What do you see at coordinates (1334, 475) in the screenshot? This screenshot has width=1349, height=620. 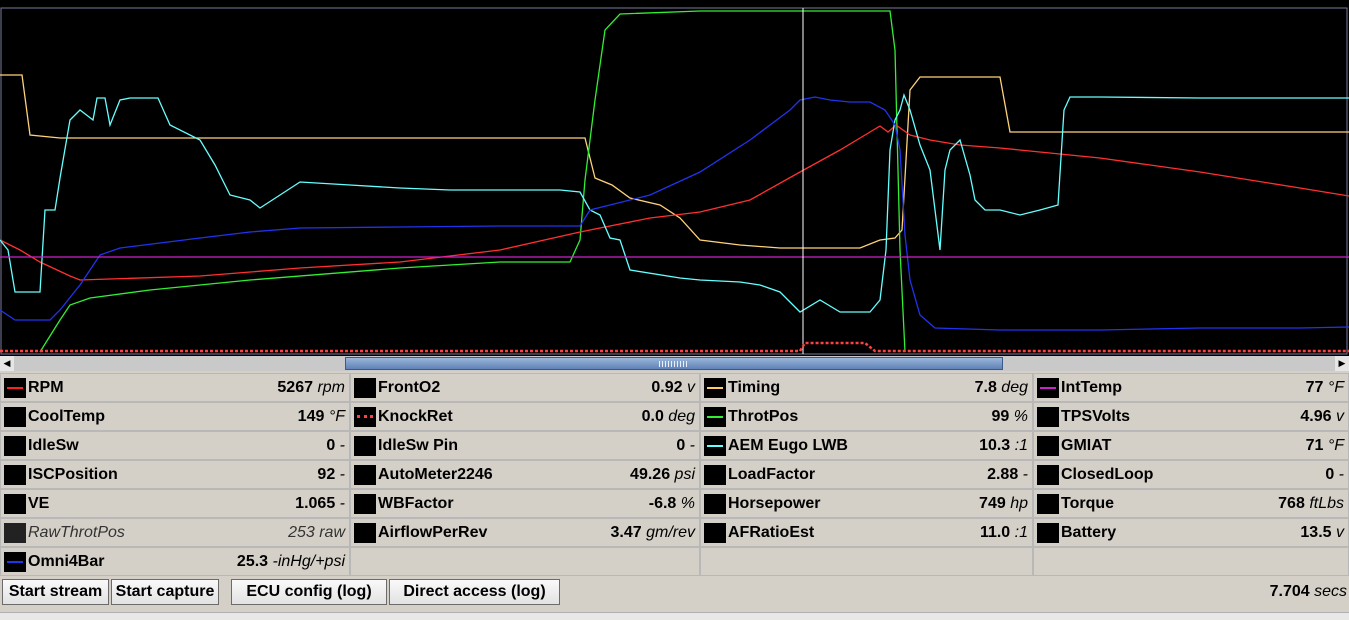 I see `param-value: 0 -` at bounding box center [1334, 475].